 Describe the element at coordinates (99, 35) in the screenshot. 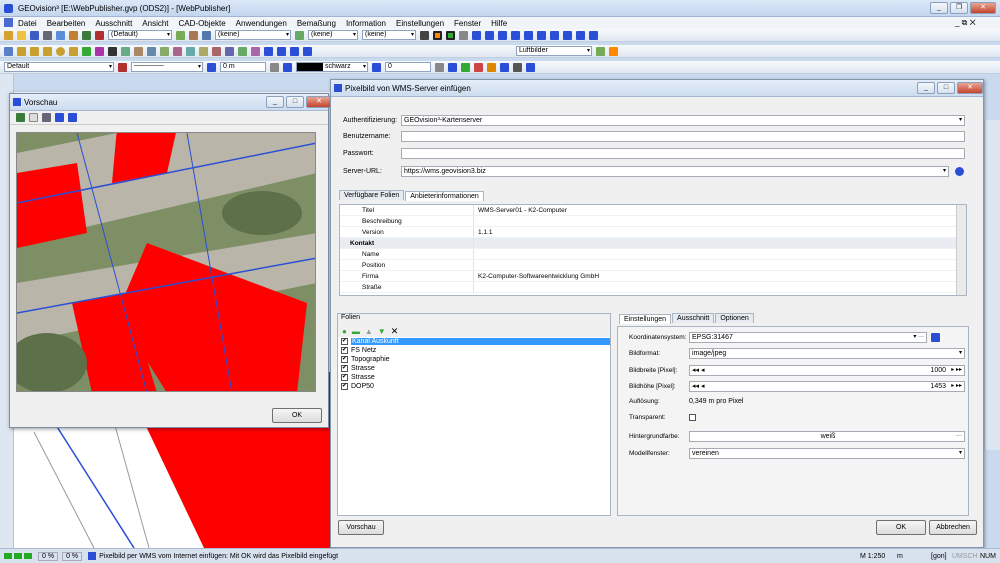

I see `redo-icon` at that location.